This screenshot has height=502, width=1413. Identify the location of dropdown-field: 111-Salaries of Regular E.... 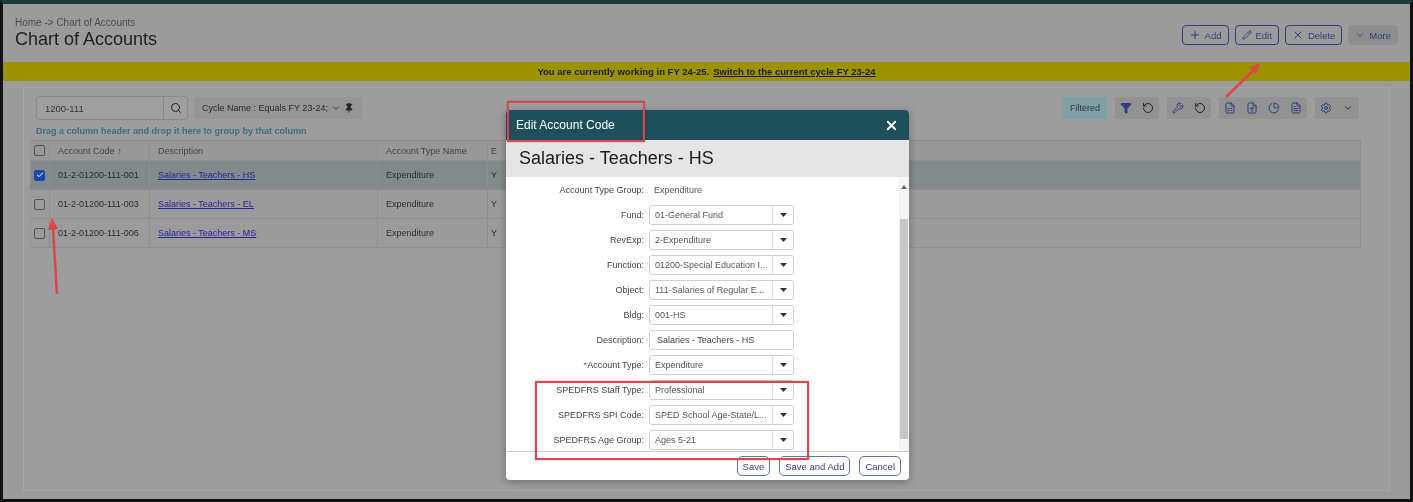
(721, 290).